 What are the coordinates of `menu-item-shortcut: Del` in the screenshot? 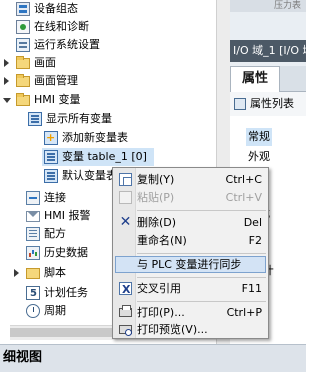 It's located at (252, 222).